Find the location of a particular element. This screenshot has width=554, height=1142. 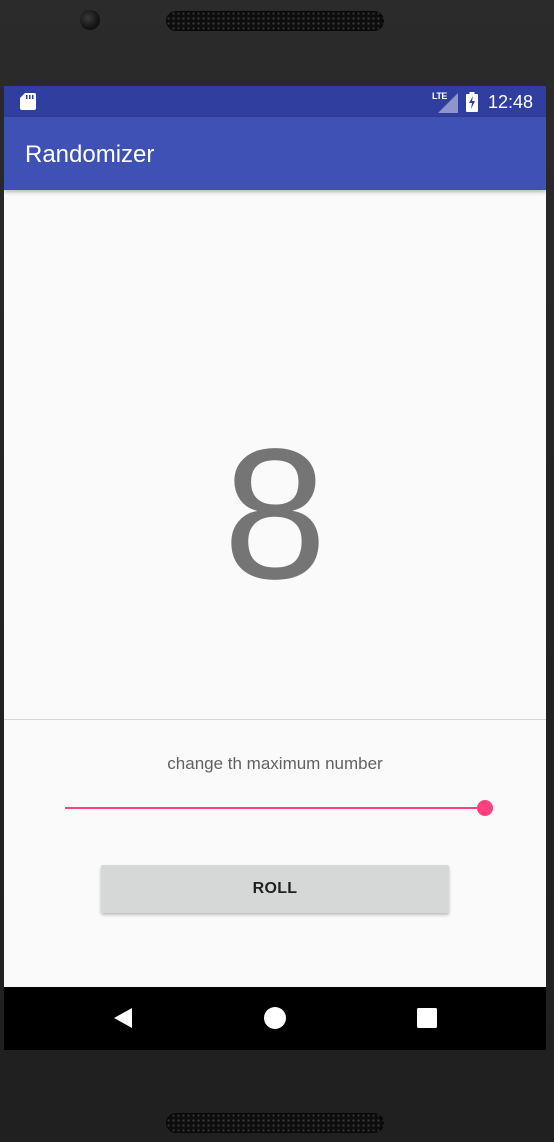

status-bar: LTE 12:48 is located at coordinates (275, 101).